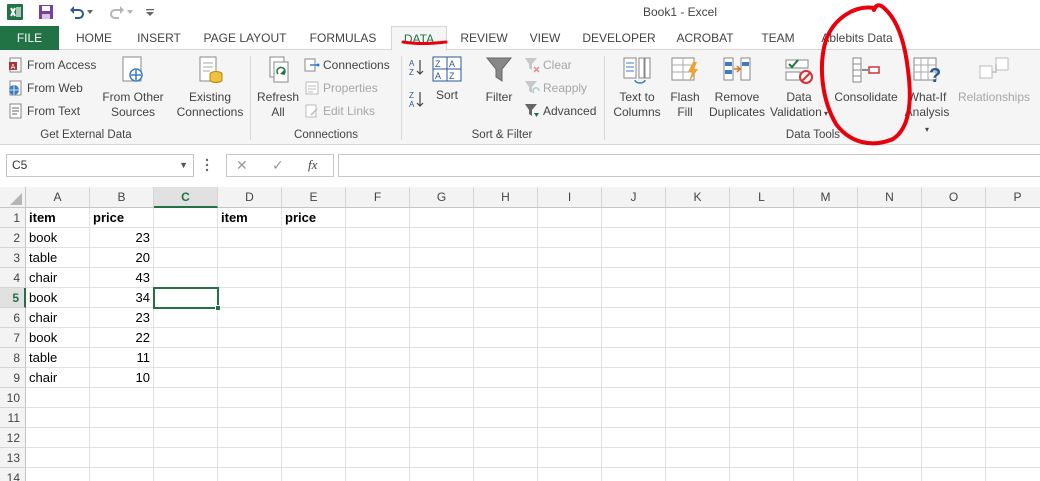 The image size is (1040, 481). Describe the element at coordinates (378, 298) in the screenshot. I see `cell-f5` at that location.